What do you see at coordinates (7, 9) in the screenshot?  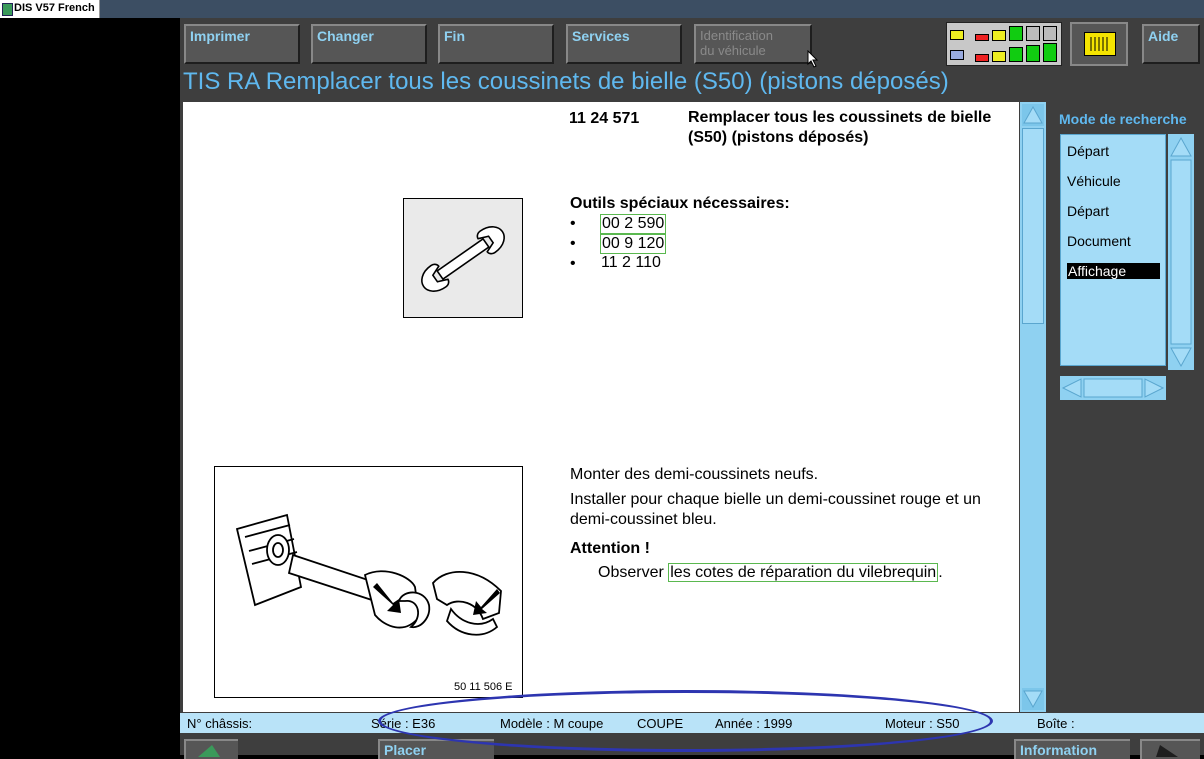 I see `app-icon` at bounding box center [7, 9].